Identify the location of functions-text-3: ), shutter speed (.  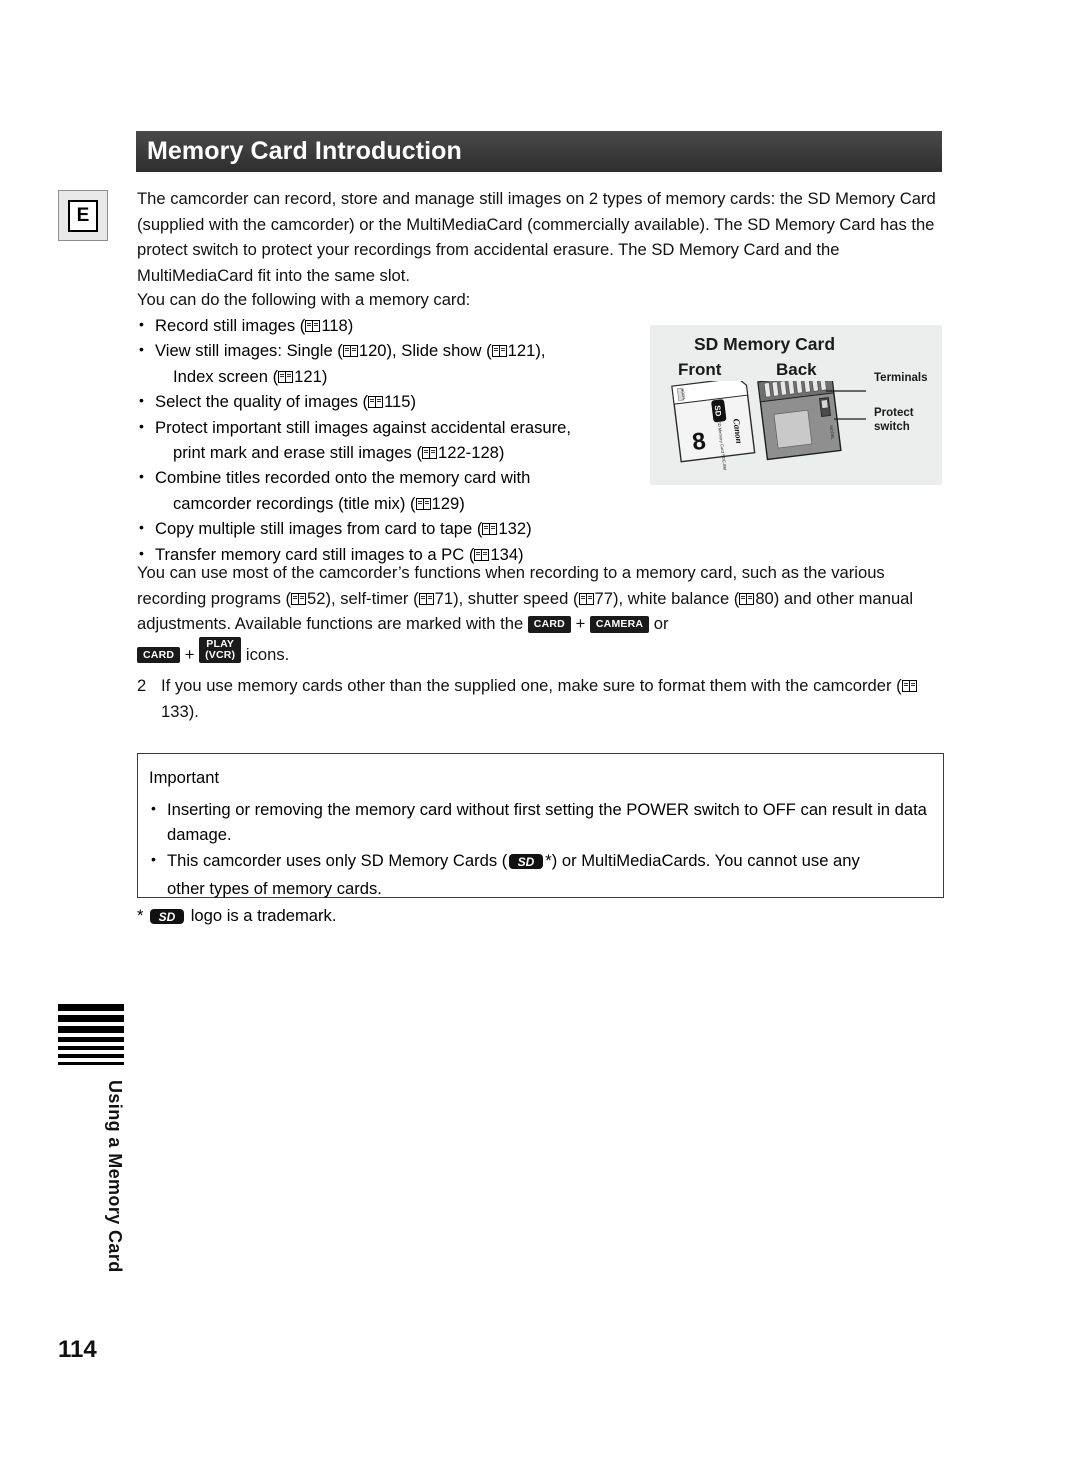
(516, 598).